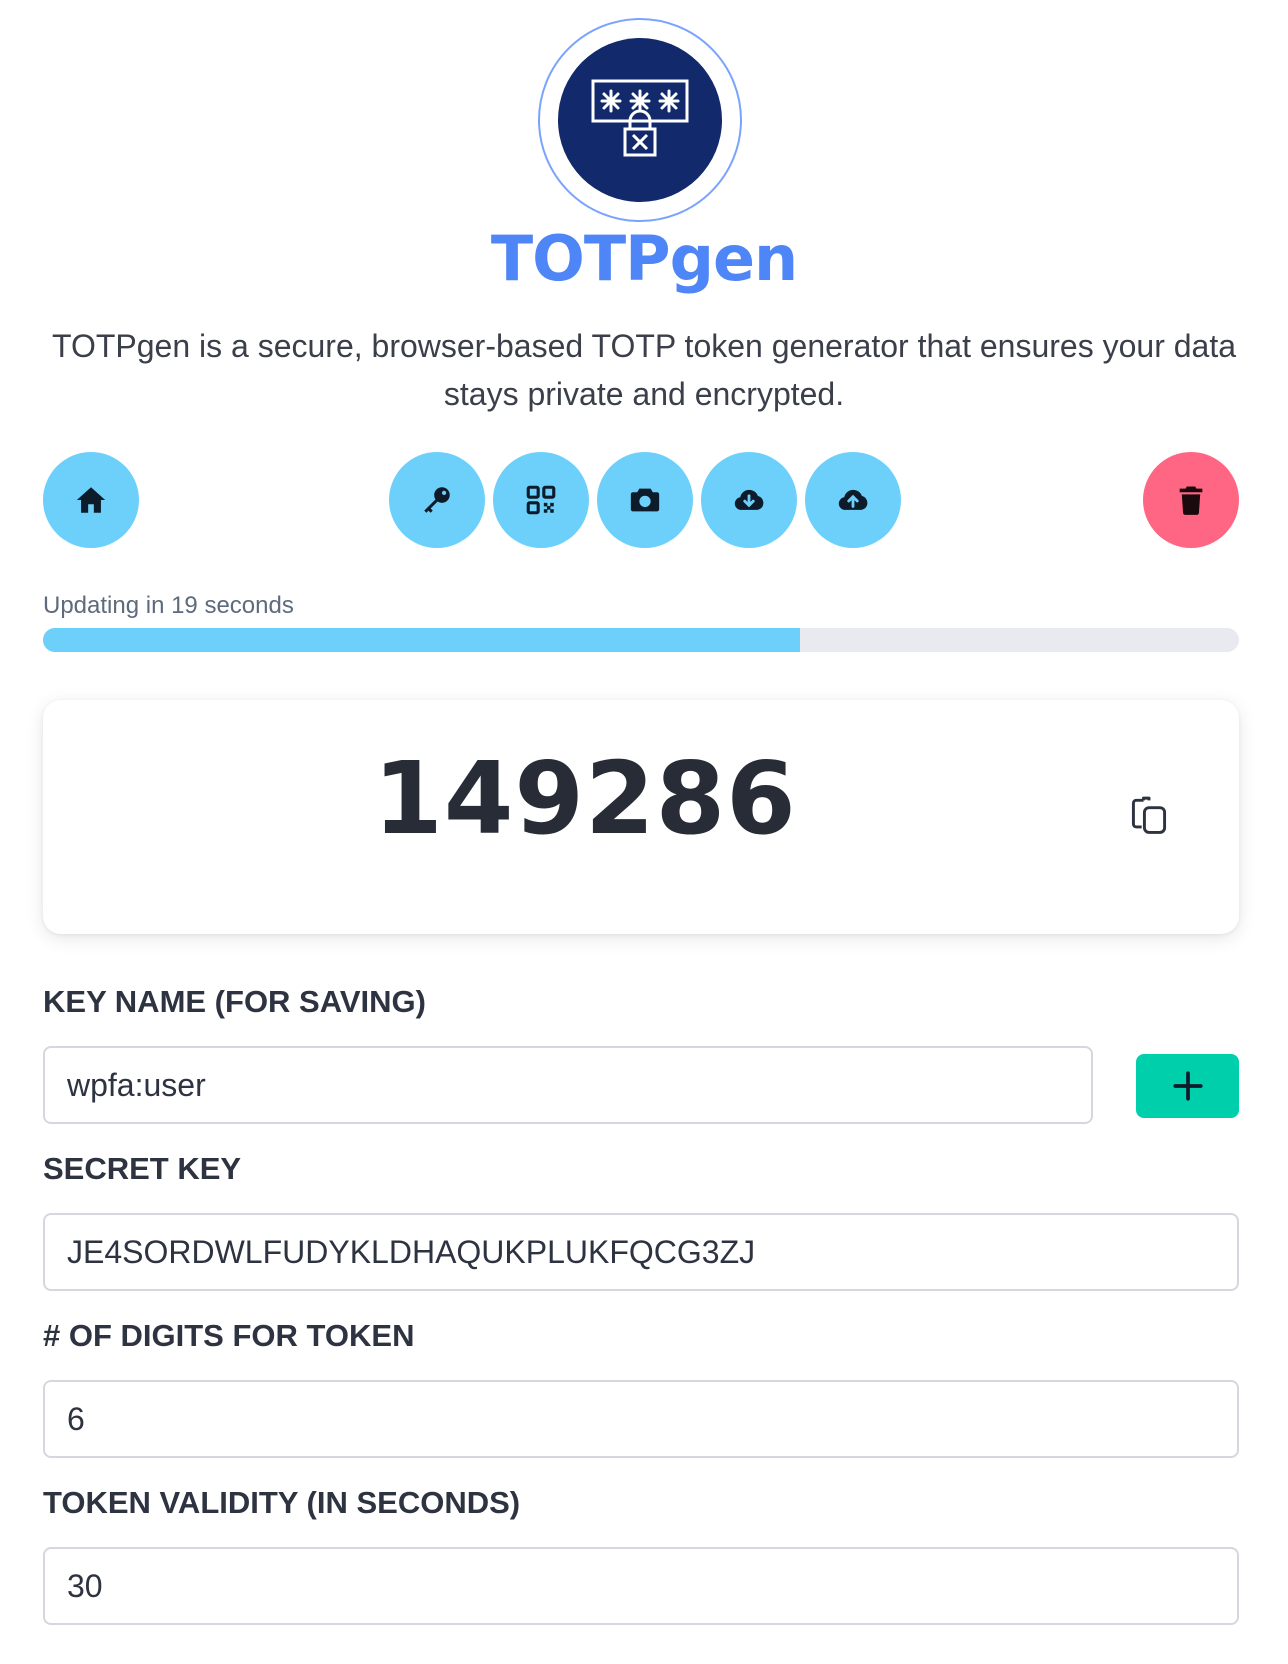 Image resolution: width=1288 pixels, height=1664 pixels. I want to click on delete-button, so click(1191, 500).